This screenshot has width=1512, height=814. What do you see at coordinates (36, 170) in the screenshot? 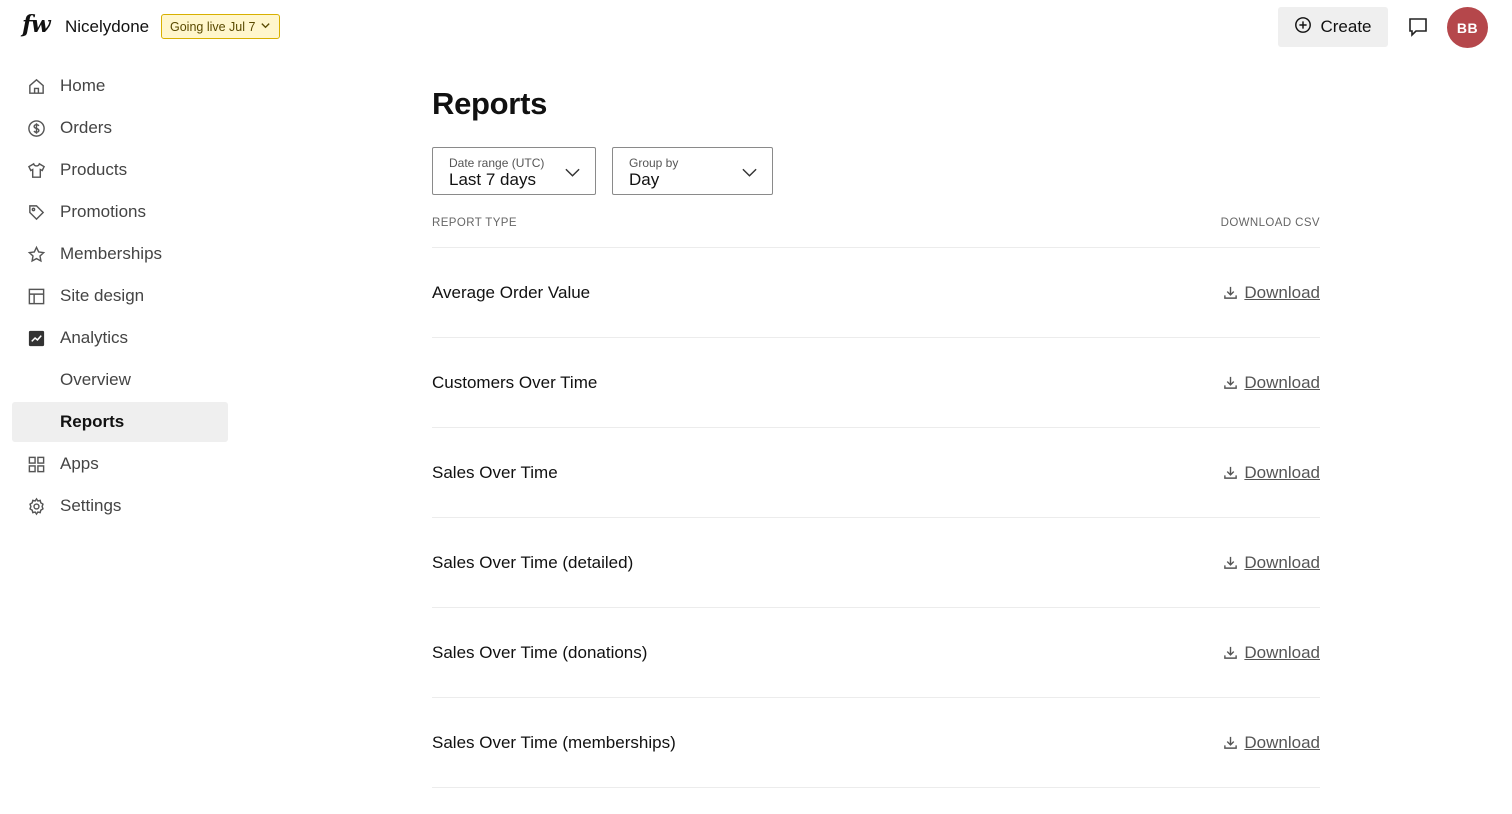
I see `tshirt-icon` at bounding box center [36, 170].